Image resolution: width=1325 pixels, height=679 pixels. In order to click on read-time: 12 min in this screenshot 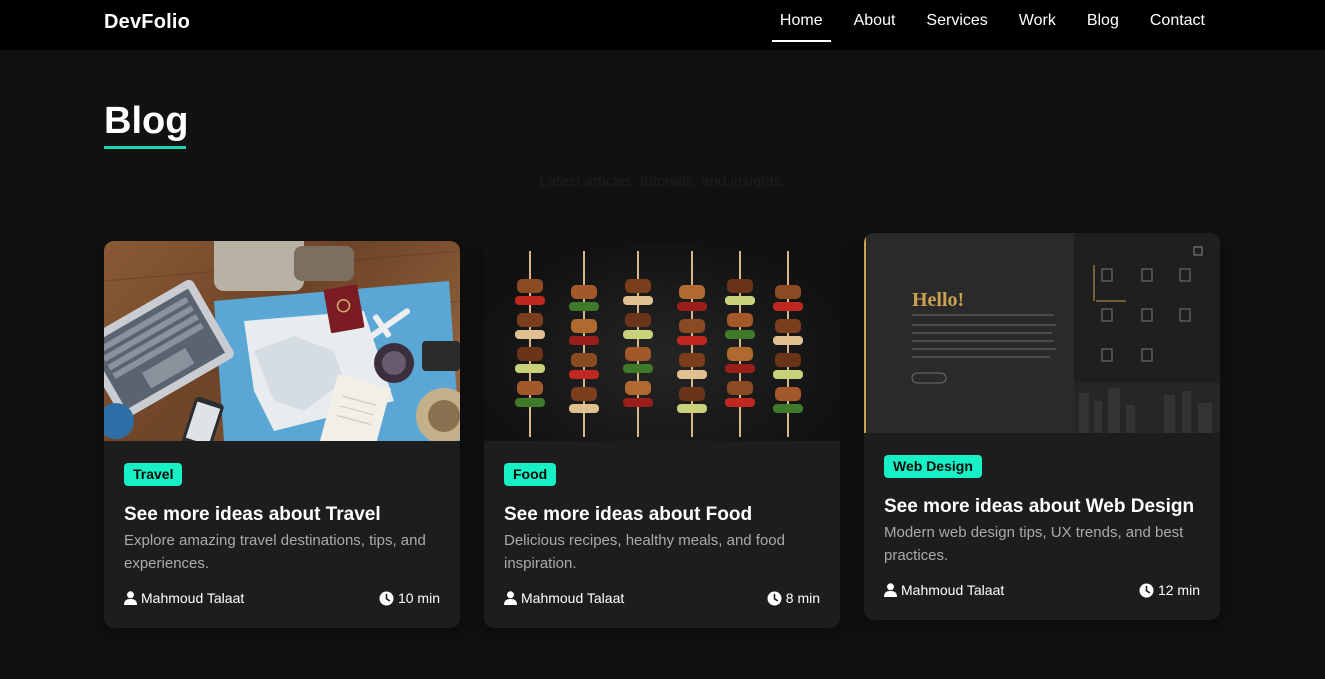, I will do `click(1169, 590)`.